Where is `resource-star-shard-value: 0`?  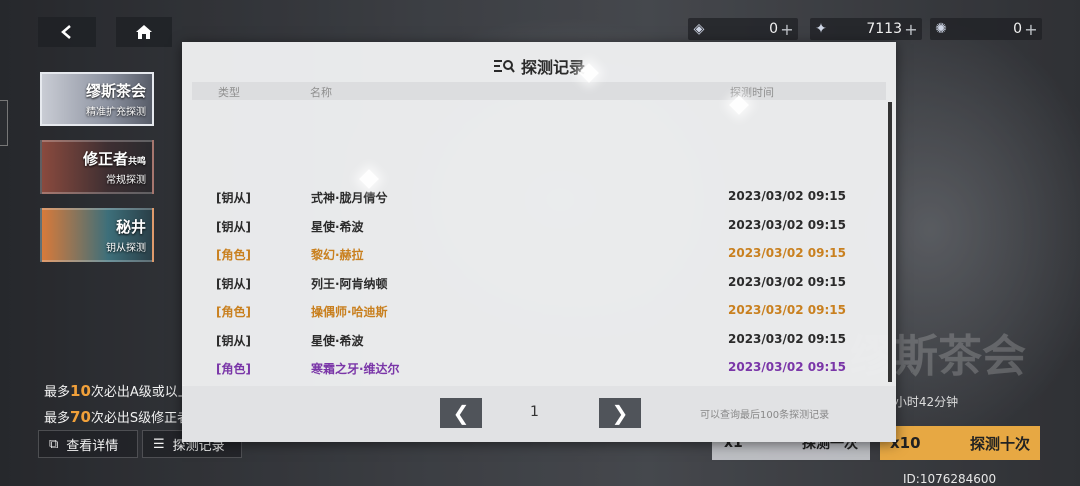 resource-star-shard-value: 0 is located at coordinates (1017, 29).